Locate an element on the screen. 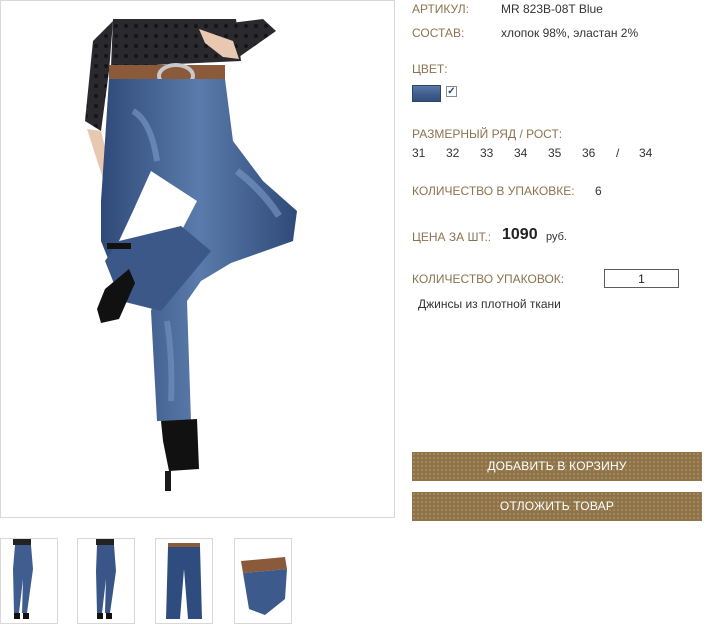 This screenshot has width=709, height=627. thumbnail-detail is located at coordinates (263, 581).